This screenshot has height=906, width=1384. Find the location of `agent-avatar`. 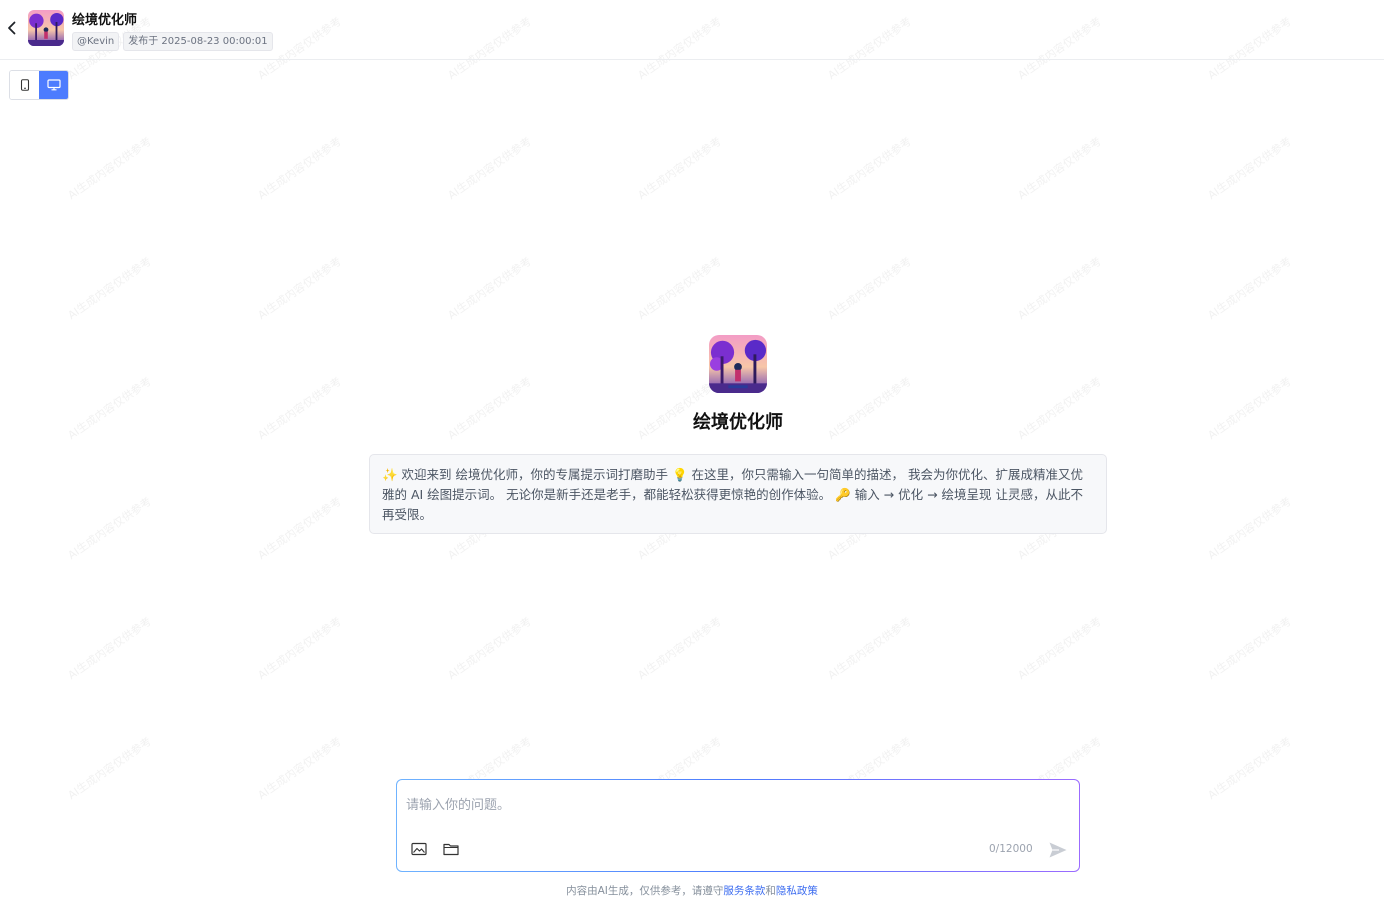

agent-avatar is located at coordinates (46, 28).